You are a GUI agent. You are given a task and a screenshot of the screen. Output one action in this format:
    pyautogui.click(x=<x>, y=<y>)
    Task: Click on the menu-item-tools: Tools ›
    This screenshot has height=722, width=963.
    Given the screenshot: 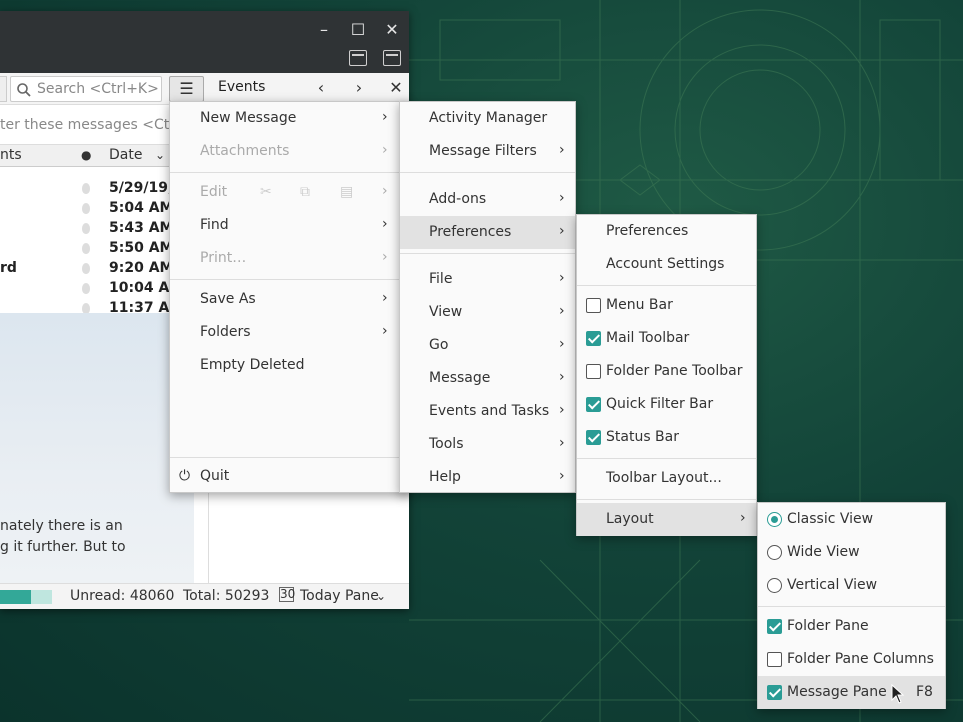 What is the action you would take?
    pyautogui.click(x=487, y=444)
    